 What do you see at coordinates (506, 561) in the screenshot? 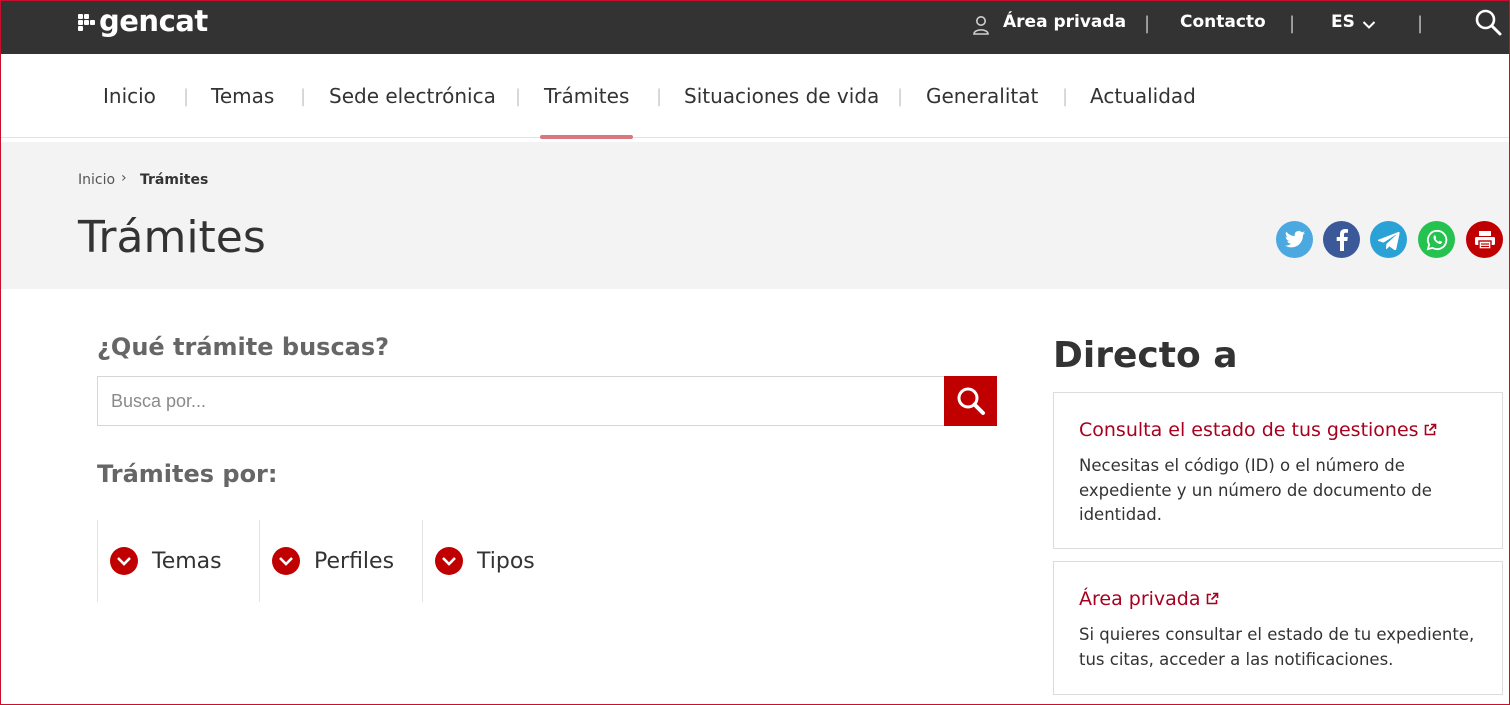
I see `filter-label: Tipos` at bounding box center [506, 561].